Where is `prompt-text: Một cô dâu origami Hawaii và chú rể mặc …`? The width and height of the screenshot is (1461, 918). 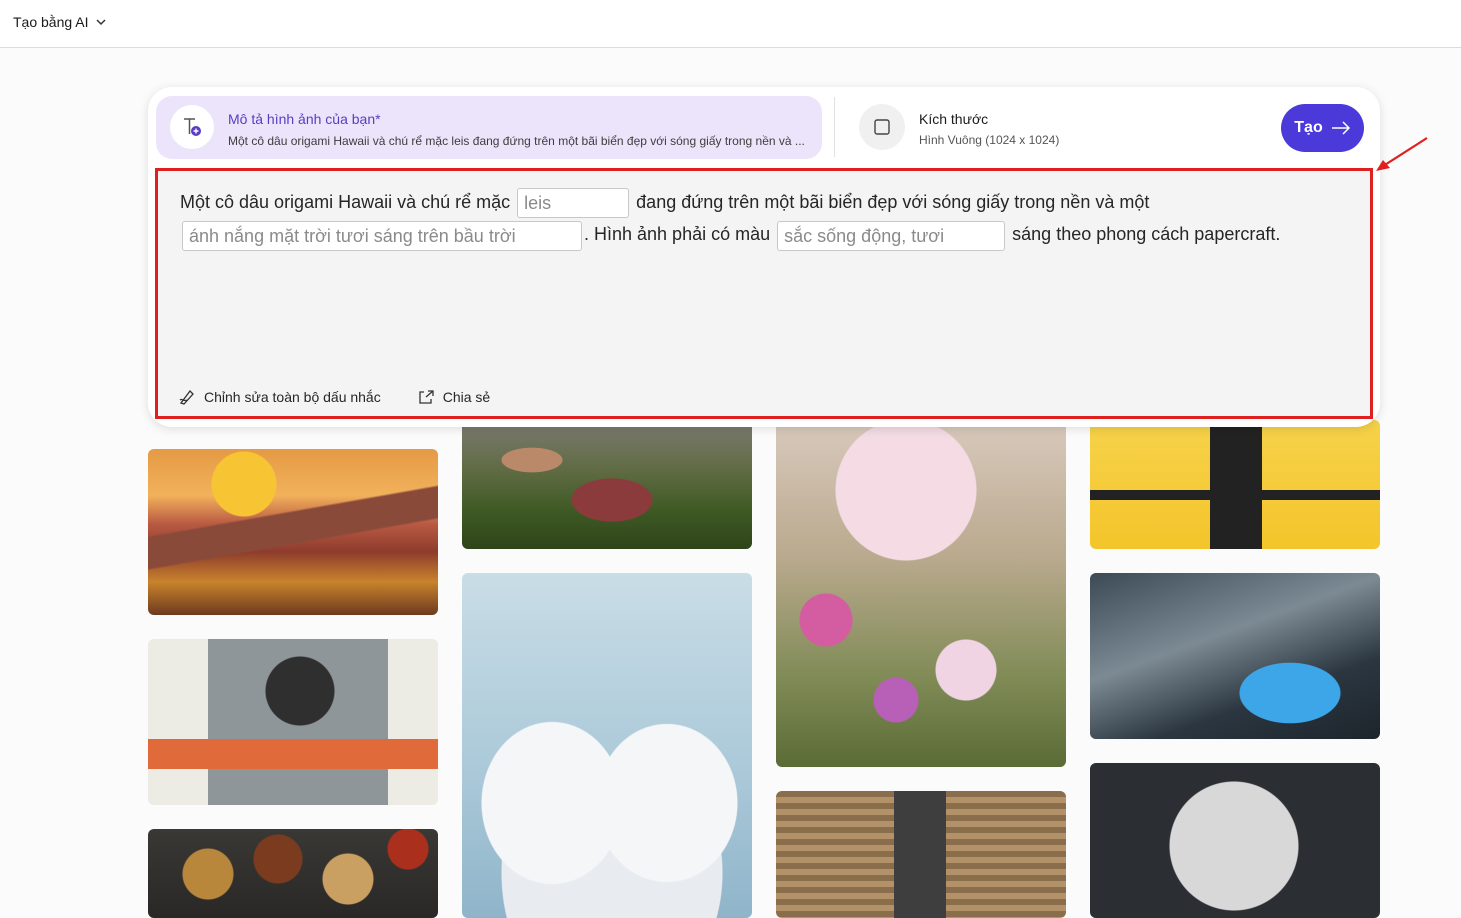
prompt-text: Một cô dâu origami Hawaii và chú rể mặc … is located at coordinates (760, 218).